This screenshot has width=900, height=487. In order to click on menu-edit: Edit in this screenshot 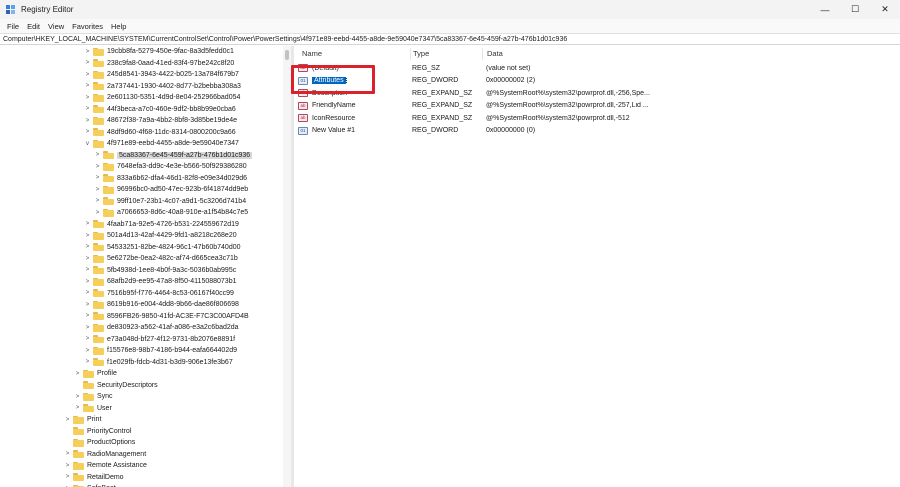, I will do `click(33, 26)`.